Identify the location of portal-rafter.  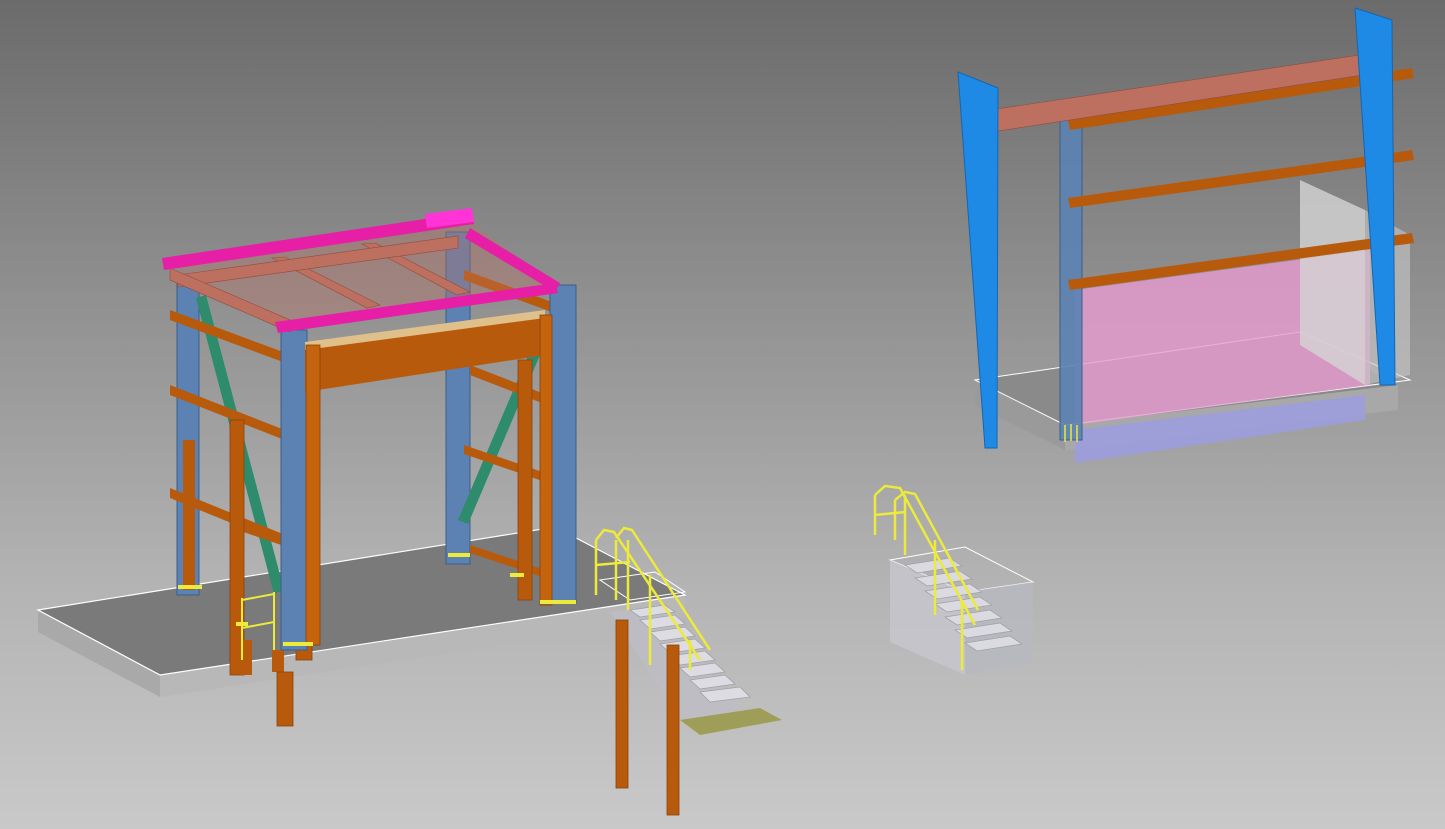
(1186, 92).